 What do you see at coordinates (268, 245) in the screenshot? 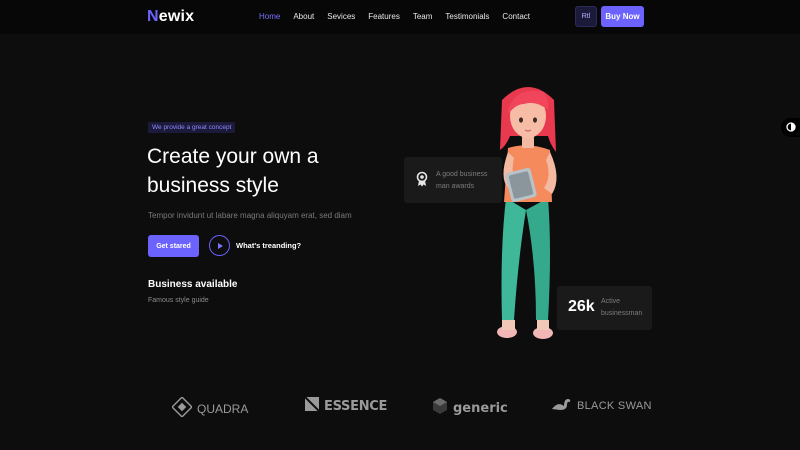
I see `trending-link: What's treanding?` at bounding box center [268, 245].